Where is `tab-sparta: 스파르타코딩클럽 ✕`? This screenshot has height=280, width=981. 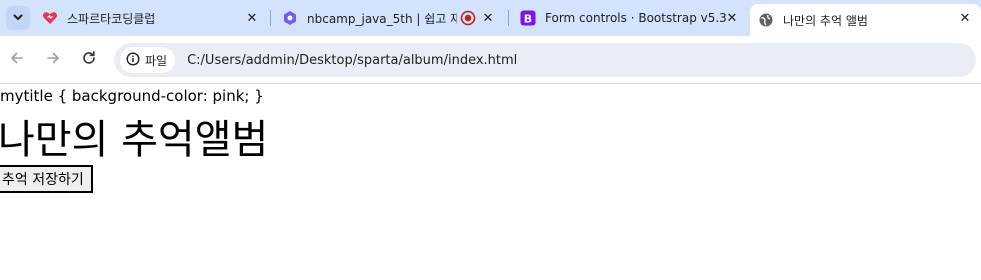
tab-sparta: 스파르타코딩클럽 ✕ is located at coordinates (152, 18).